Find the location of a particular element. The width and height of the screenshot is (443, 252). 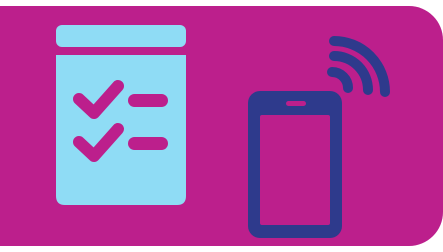

smartphone-icon is located at coordinates (295, 164).